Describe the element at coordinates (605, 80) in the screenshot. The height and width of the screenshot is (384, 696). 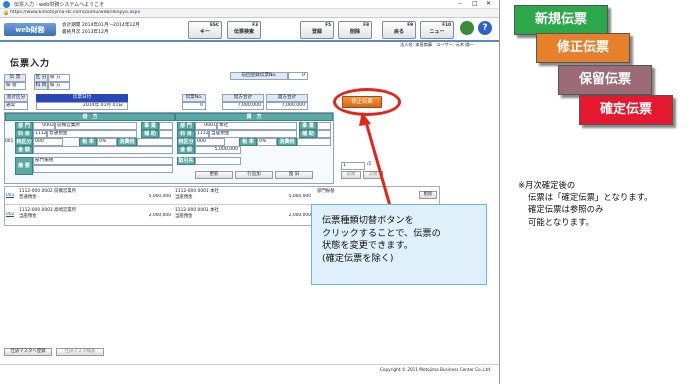
I see `legend-pending-voucher: 保留伝票` at that location.